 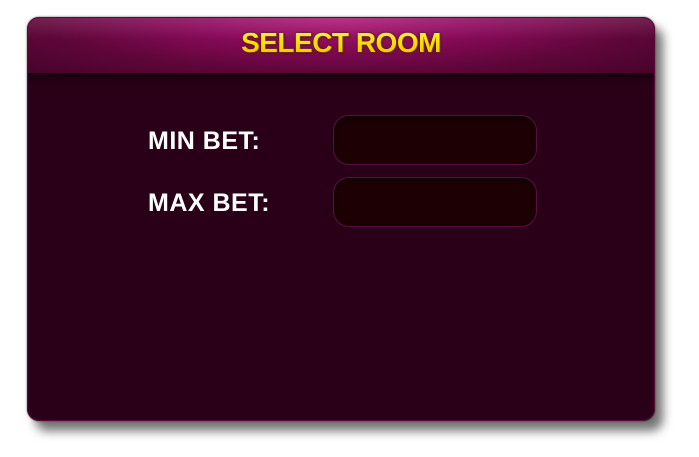 What do you see at coordinates (435, 202) in the screenshot?
I see `max-bet-field` at bounding box center [435, 202].